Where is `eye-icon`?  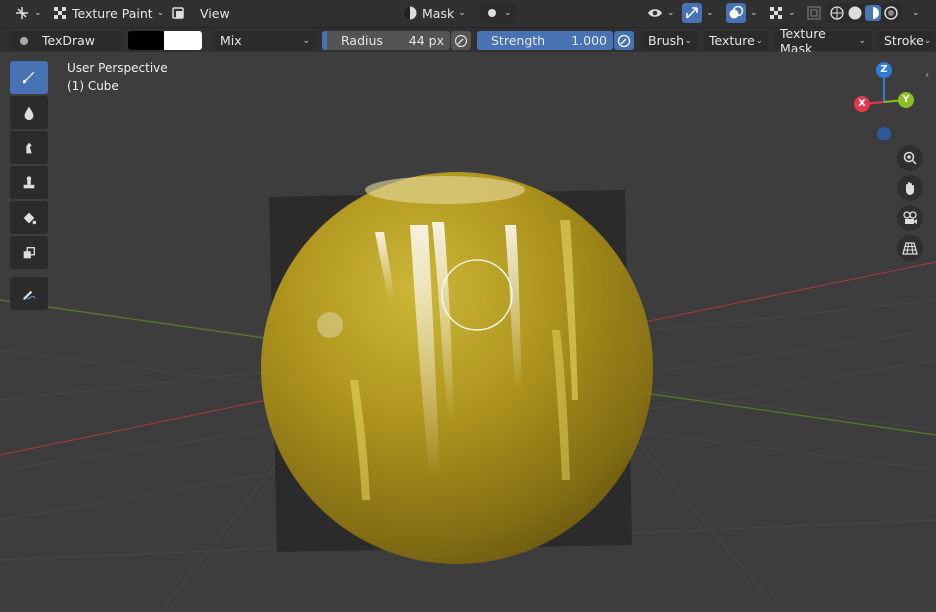 eye-icon is located at coordinates (655, 13).